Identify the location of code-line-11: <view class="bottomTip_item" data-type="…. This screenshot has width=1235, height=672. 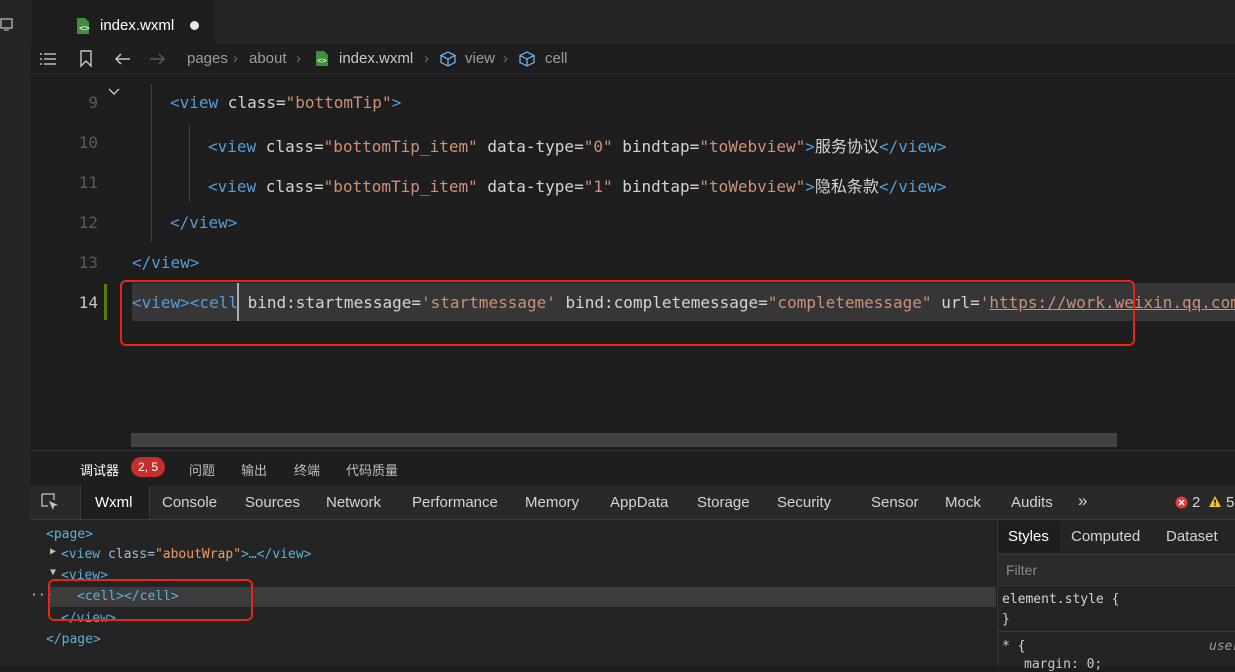
(577, 185).